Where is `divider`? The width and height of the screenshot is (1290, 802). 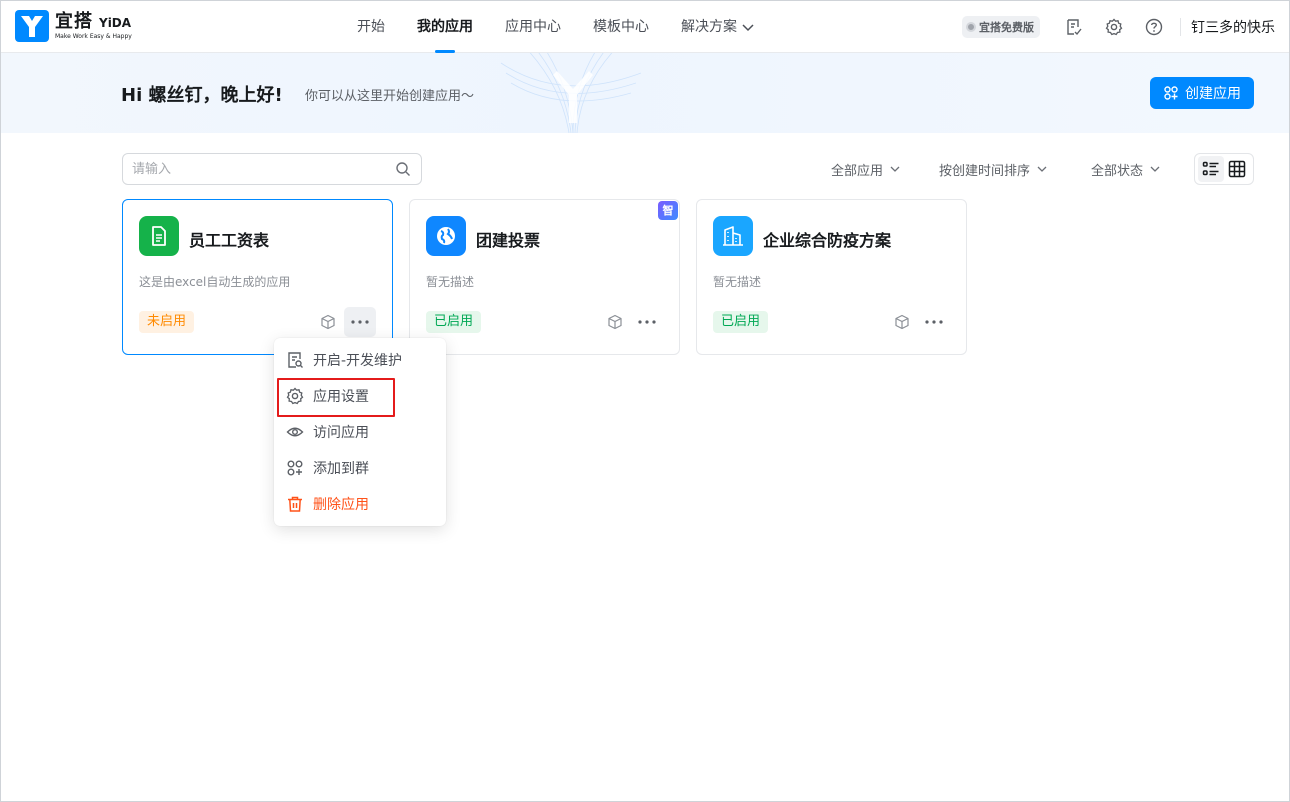 divider is located at coordinates (1180, 27).